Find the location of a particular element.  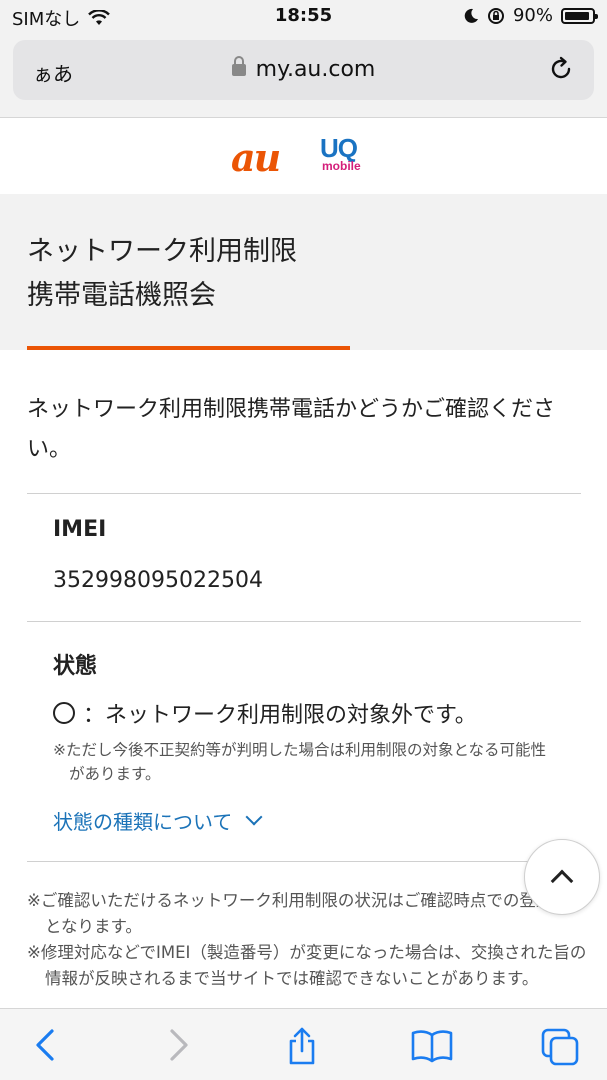

bookmarks-button is located at coordinates (430, 1044).